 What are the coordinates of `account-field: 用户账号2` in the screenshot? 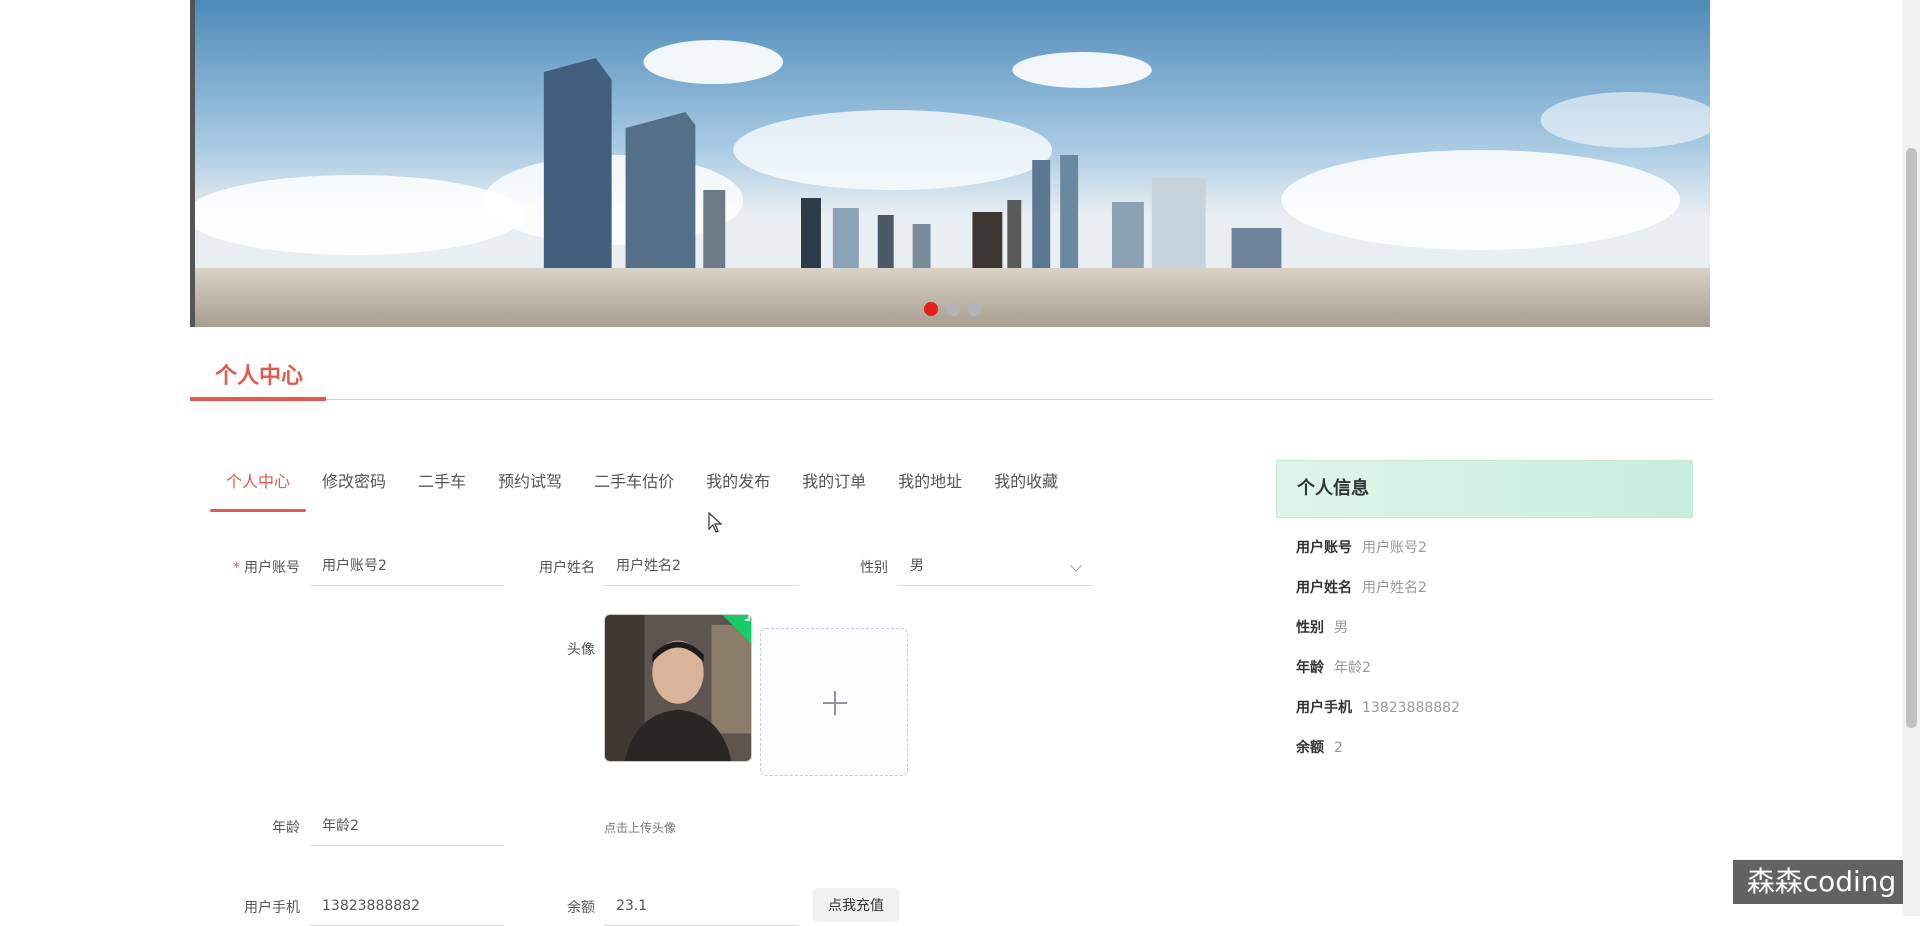 It's located at (407, 566).